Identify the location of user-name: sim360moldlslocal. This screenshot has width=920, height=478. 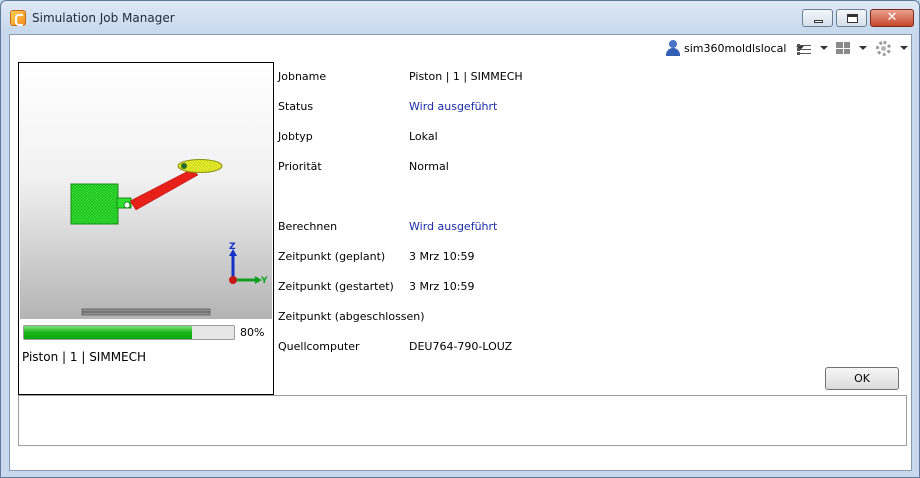
(735, 48).